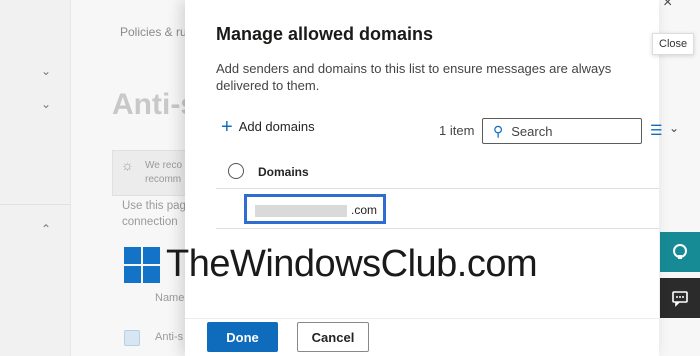 Image resolution: width=700 pixels, height=356 pixels. I want to click on page-description: Use this pag connection, so click(154, 214).